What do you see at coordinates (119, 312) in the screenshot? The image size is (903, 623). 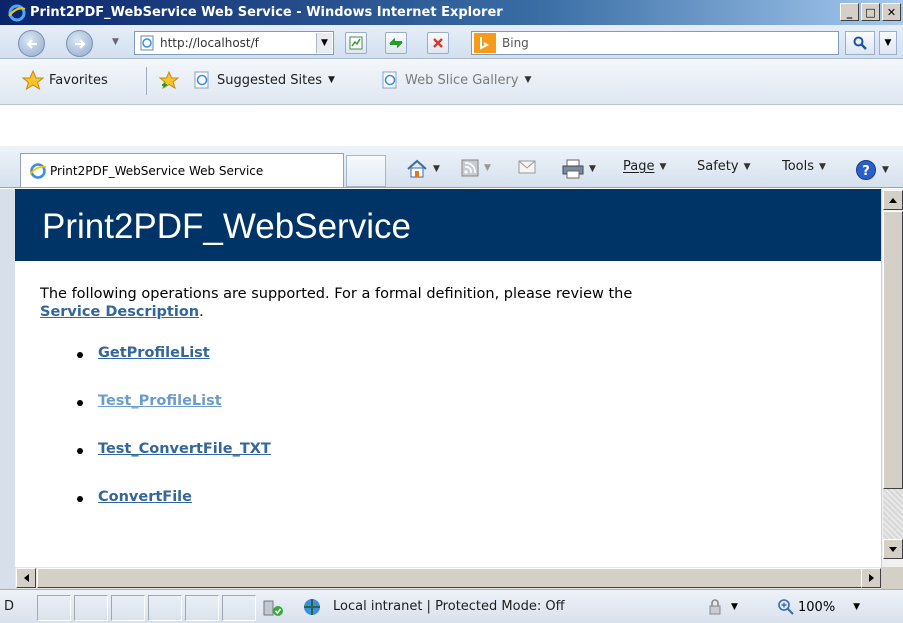 I see `service-description-link: Service Description` at bounding box center [119, 312].